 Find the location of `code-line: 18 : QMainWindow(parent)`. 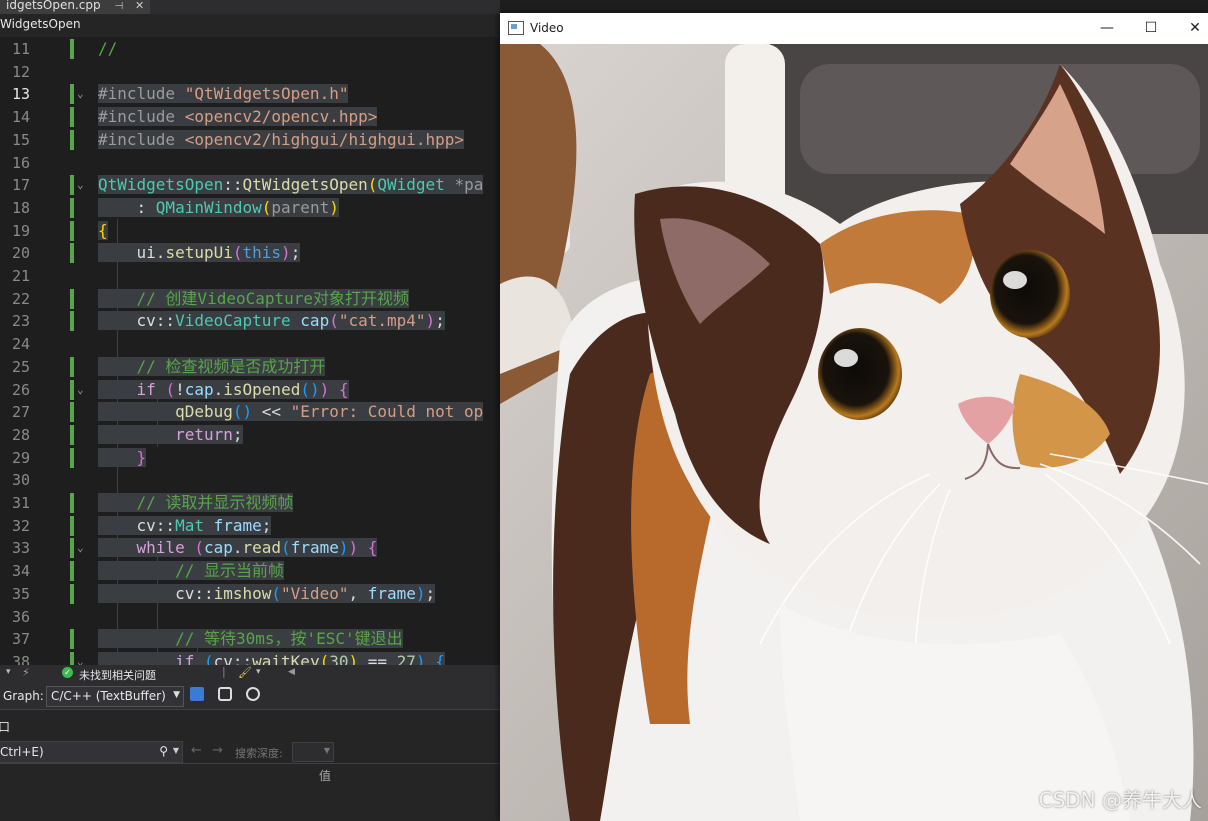

code-line: 18 : QMainWindow(parent) is located at coordinates (250, 207).